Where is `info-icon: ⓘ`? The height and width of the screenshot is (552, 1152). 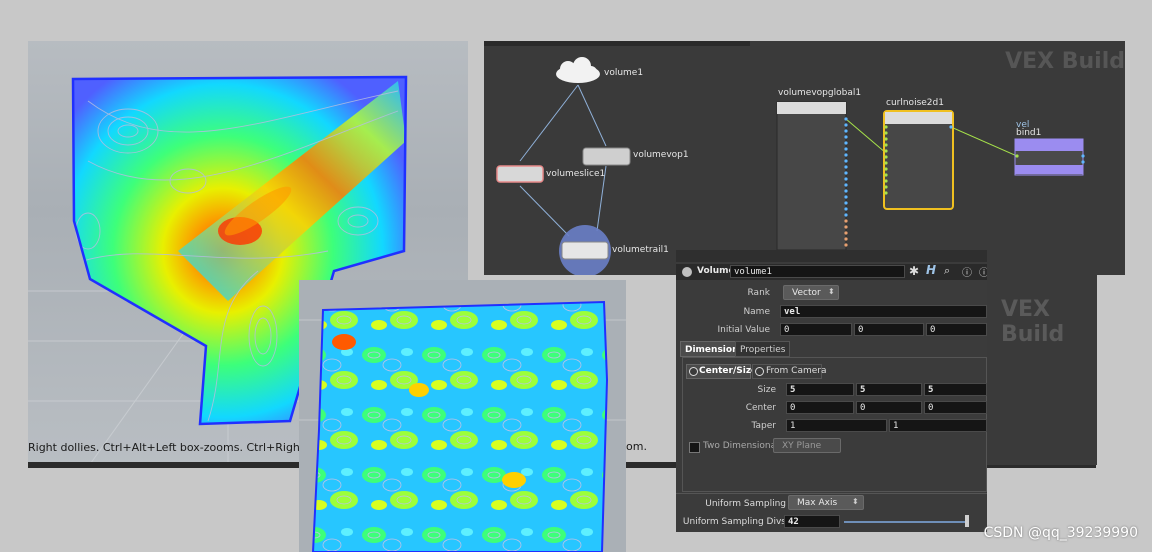 info-icon: ⓘ is located at coordinates (967, 271).